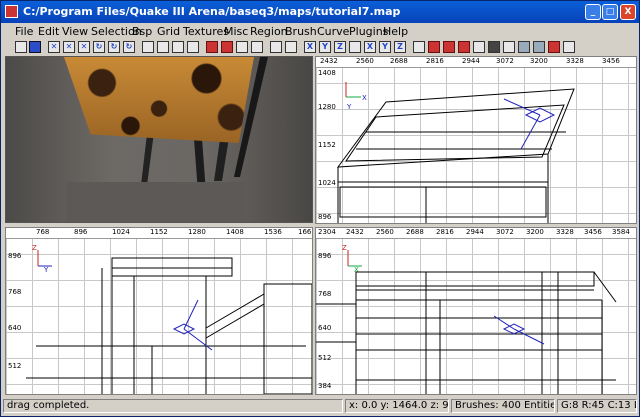  Describe the element at coordinates (301, 31) in the screenshot. I see `menu-brush: Brush` at that location.